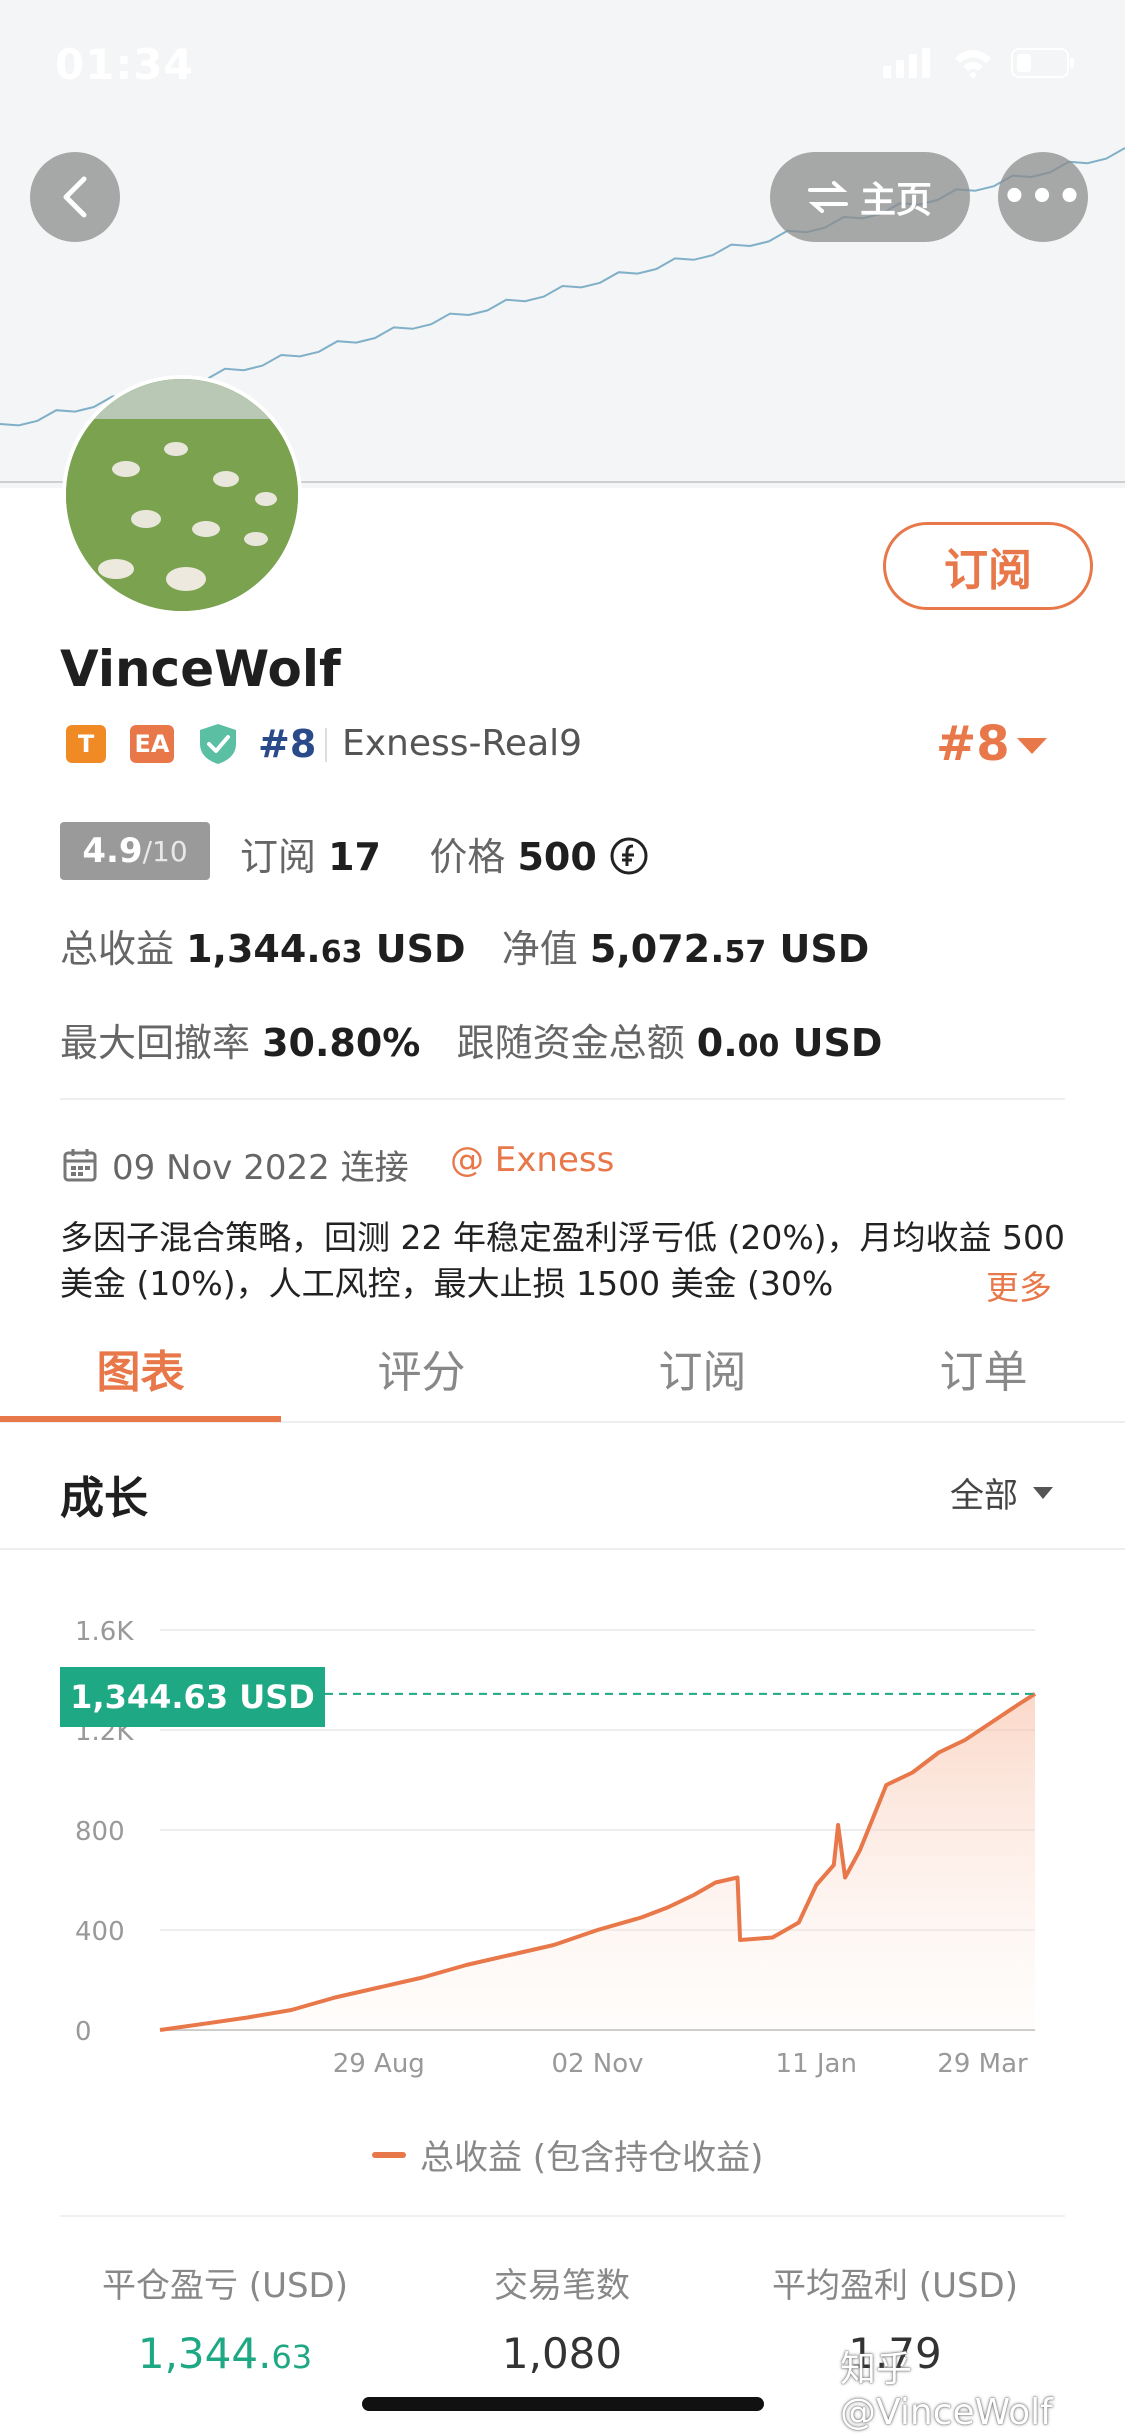 This screenshot has height=2436, width=1125. Describe the element at coordinates (984, 1496) in the screenshot. I see `range-label: 全部` at that location.